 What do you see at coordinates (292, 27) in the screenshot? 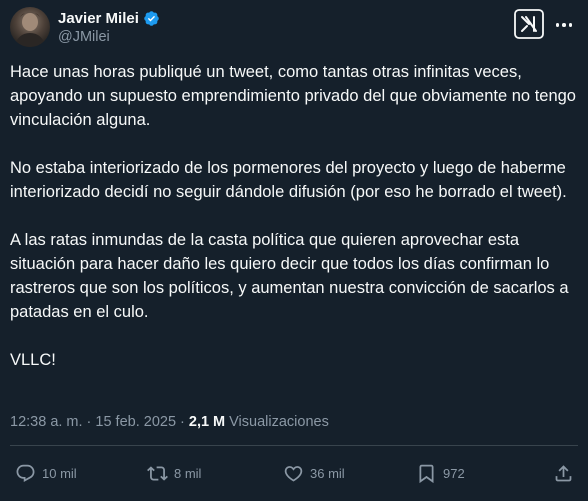
I see `tweet-header: Javier Milei @JMilei` at bounding box center [292, 27].